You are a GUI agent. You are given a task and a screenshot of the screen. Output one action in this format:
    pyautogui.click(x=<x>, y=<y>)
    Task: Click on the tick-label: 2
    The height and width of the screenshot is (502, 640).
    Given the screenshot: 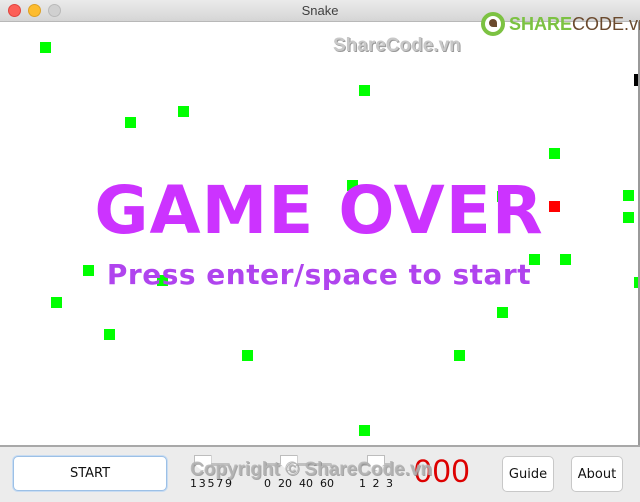 What is the action you would take?
    pyautogui.click(x=376, y=483)
    